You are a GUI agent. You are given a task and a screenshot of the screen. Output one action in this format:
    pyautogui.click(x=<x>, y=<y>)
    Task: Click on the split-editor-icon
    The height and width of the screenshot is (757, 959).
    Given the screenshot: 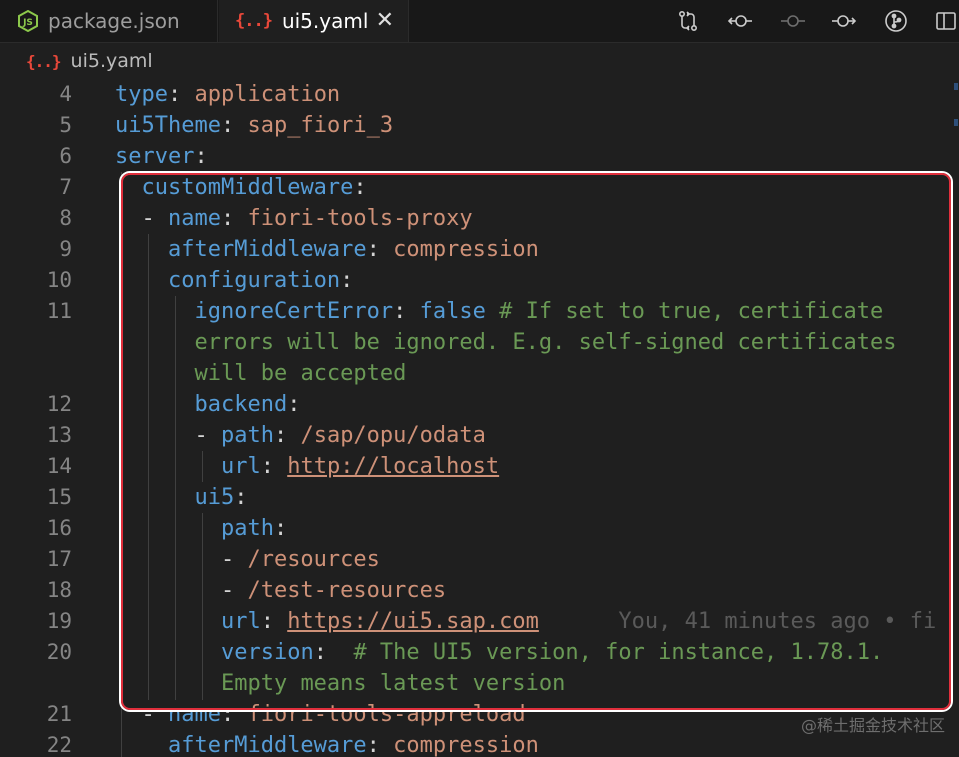 What is the action you would take?
    pyautogui.click(x=943, y=21)
    